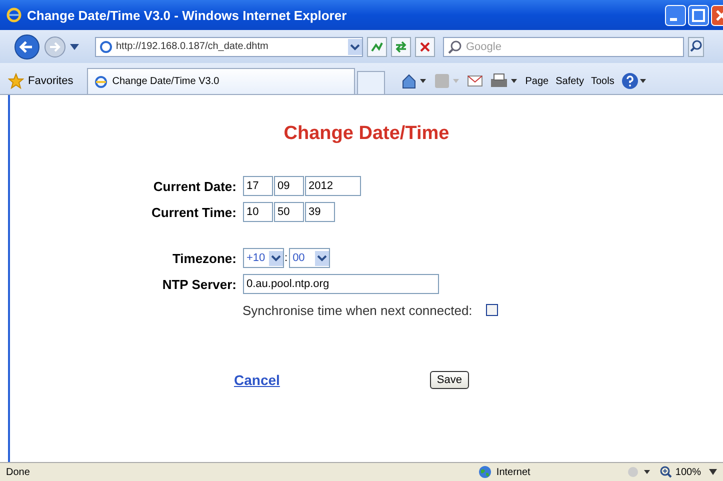 The image size is (723, 481). What do you see at coordinates (187, 15) in the screenshot?
I see `window-title: Change Date/Time V3.0 - Windows Internet Explorer` at bounding box center [187, 15].